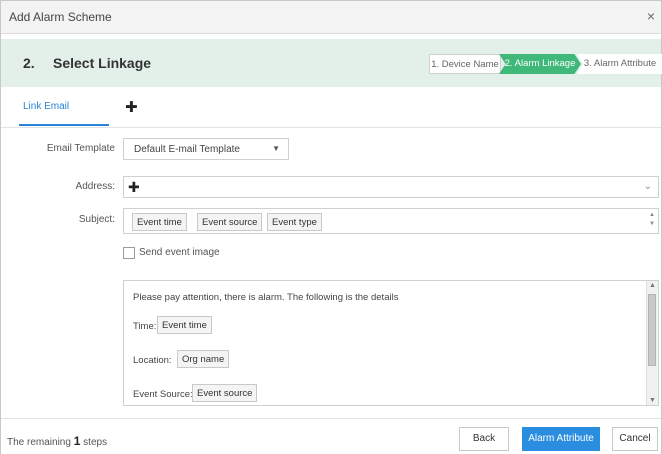 The width and height of the screenshot is (662, 454). Describe the element at coordinates (39, 442) in the screenshot. I see `remaining-prefix: The remaining` at that location.